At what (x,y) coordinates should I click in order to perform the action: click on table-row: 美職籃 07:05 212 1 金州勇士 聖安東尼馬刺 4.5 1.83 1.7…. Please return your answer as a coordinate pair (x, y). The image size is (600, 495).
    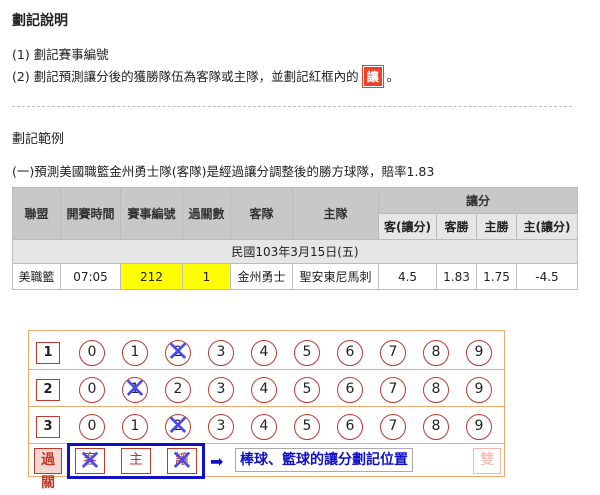
    Looking at the image, I should click on (295, 276).